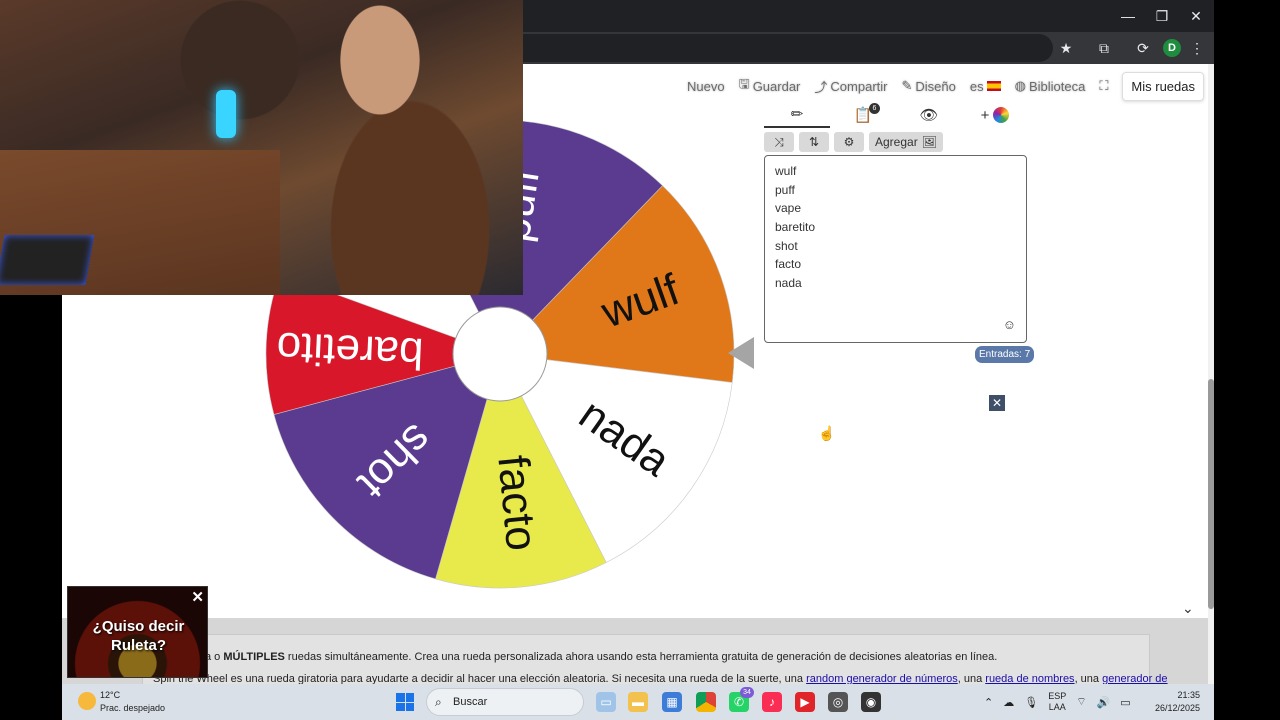  Describe the element at coordinates (138, 645) in the screenshot. I see `ad-text-line-2: Ruleta?` at that location.